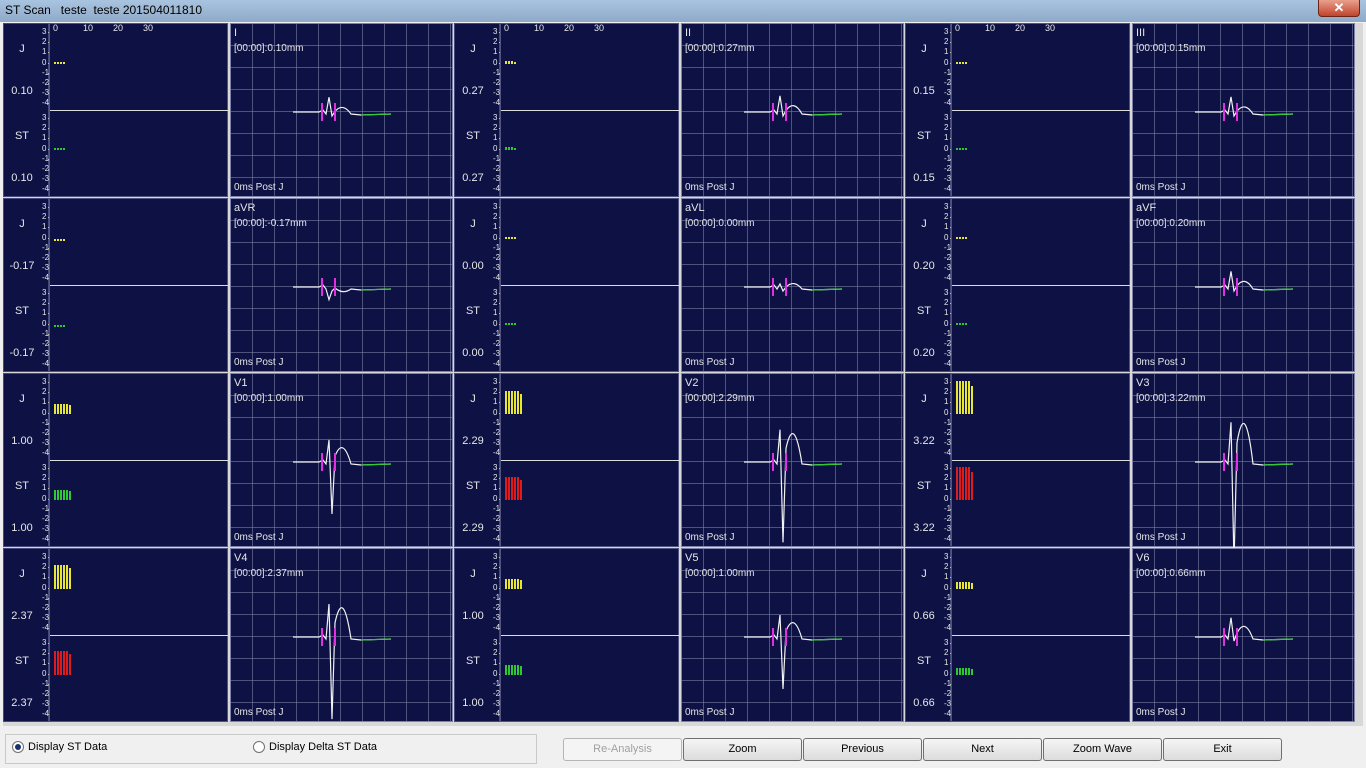  I want to click on lead-waveform-panel: V5 [00:00]:1.00mm 0ms Post J, so click(792, 635).